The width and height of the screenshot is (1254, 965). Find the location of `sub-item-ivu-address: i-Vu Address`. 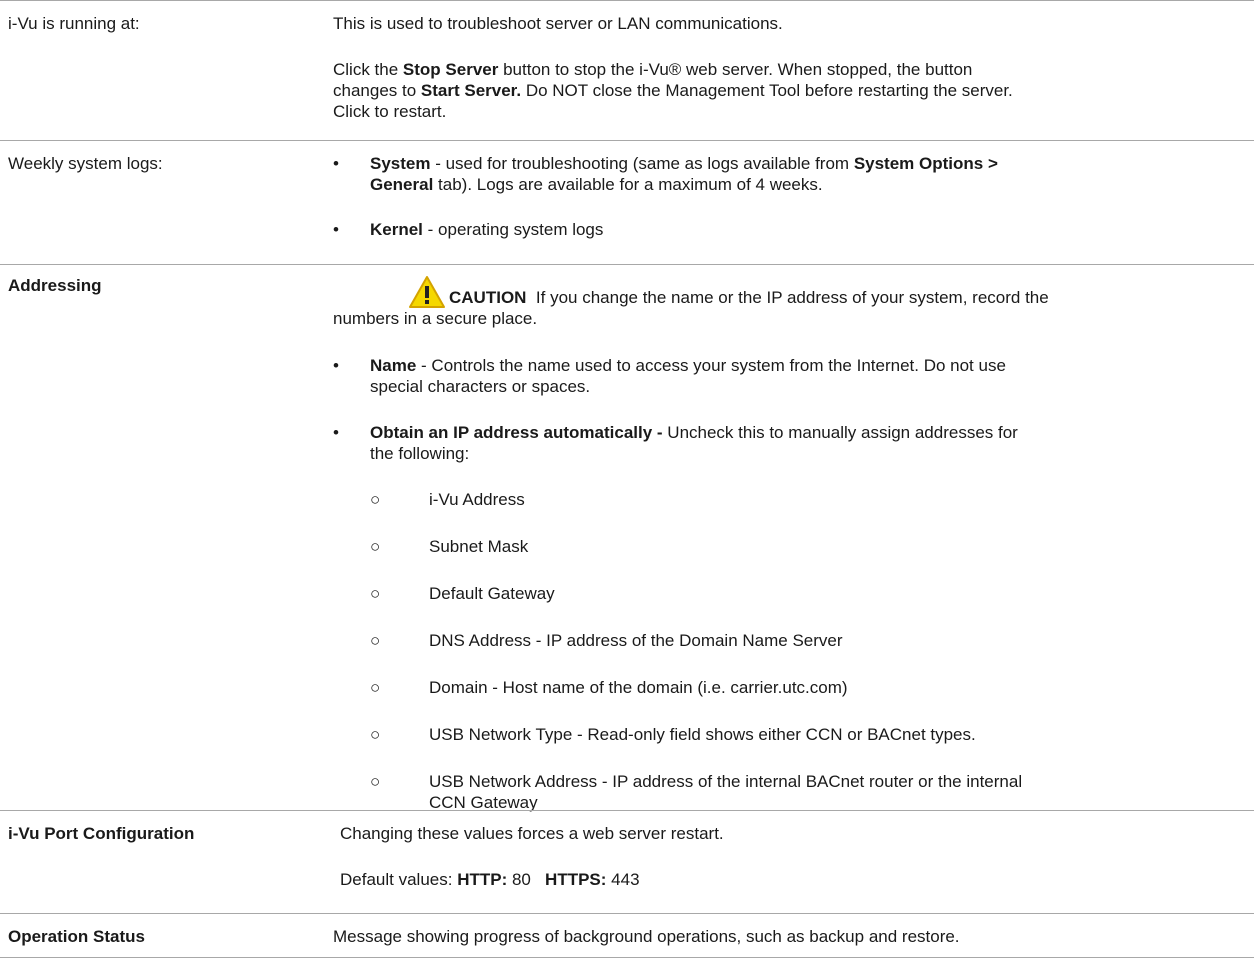

sub-item-ivu-address: i-Vu Address is located at coordinates (477, 499).